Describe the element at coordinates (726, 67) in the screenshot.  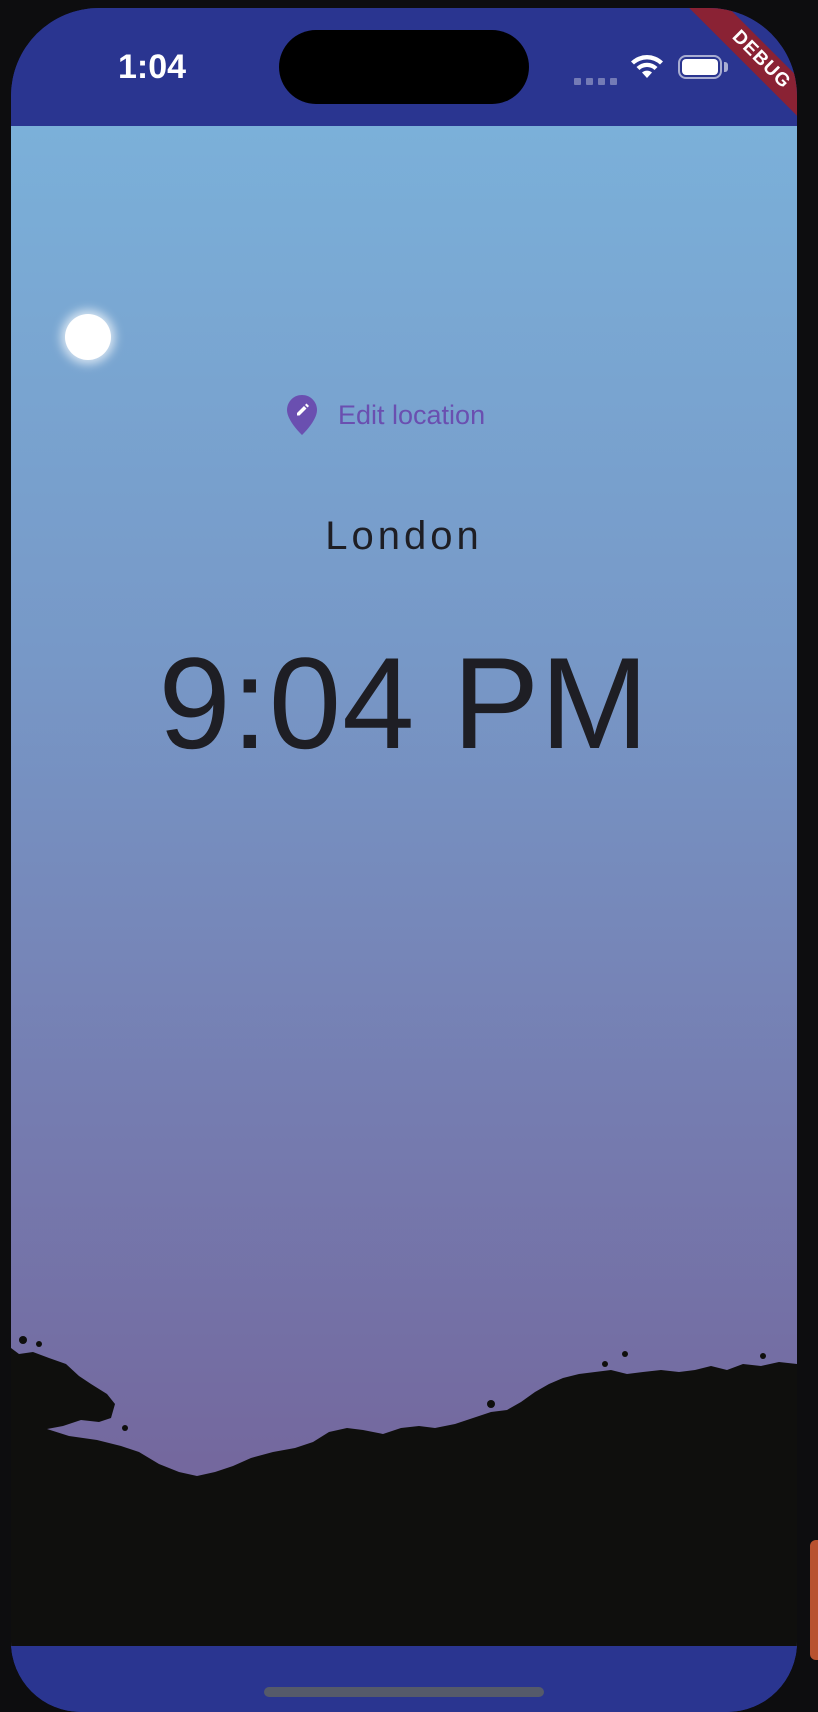
I see `battery-tip` at that location.